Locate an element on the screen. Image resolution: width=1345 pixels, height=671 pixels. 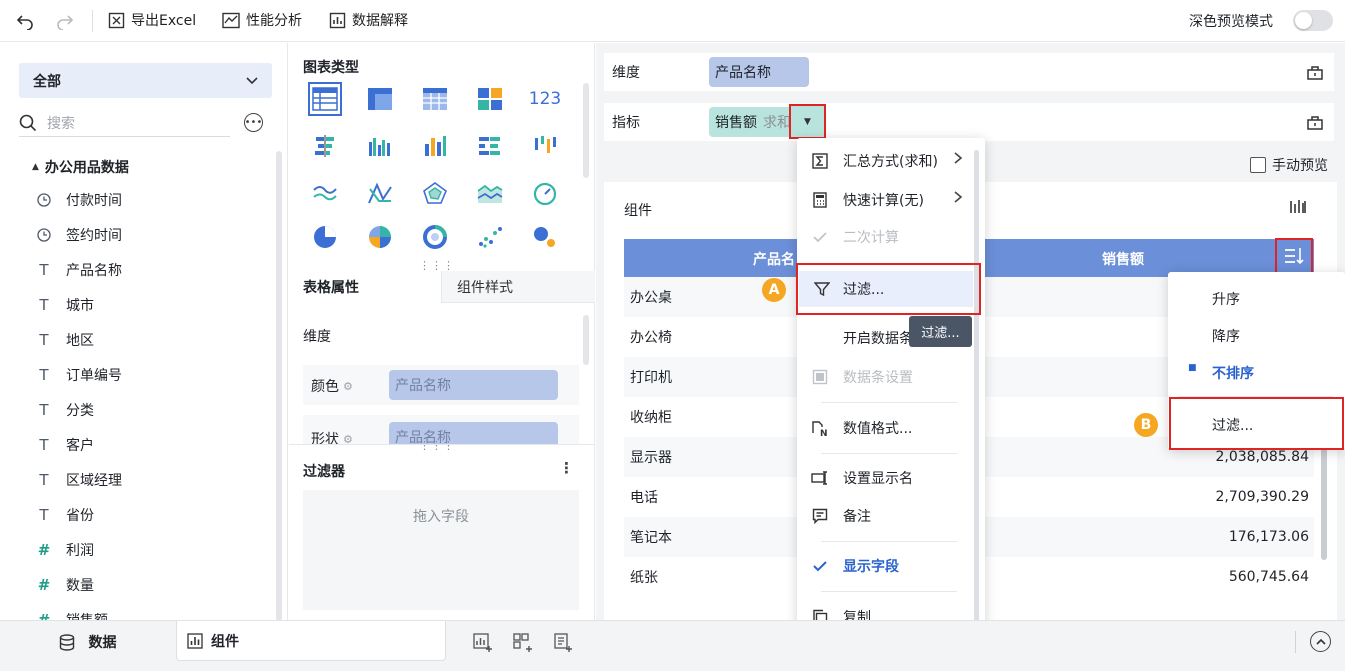
field-item-label: 客户 is located at coordinates (80, 446).